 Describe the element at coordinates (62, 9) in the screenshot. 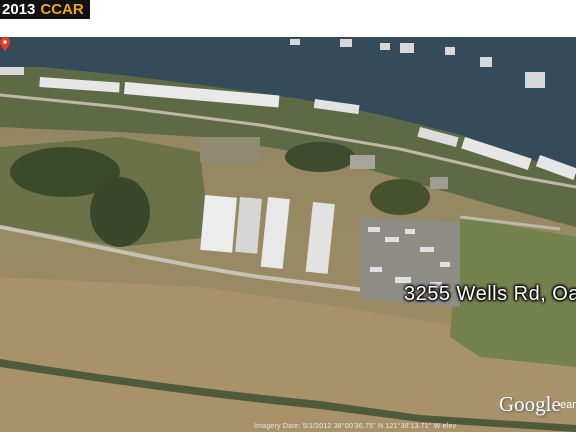

I see `watermark-brand: CCAR` at that location.